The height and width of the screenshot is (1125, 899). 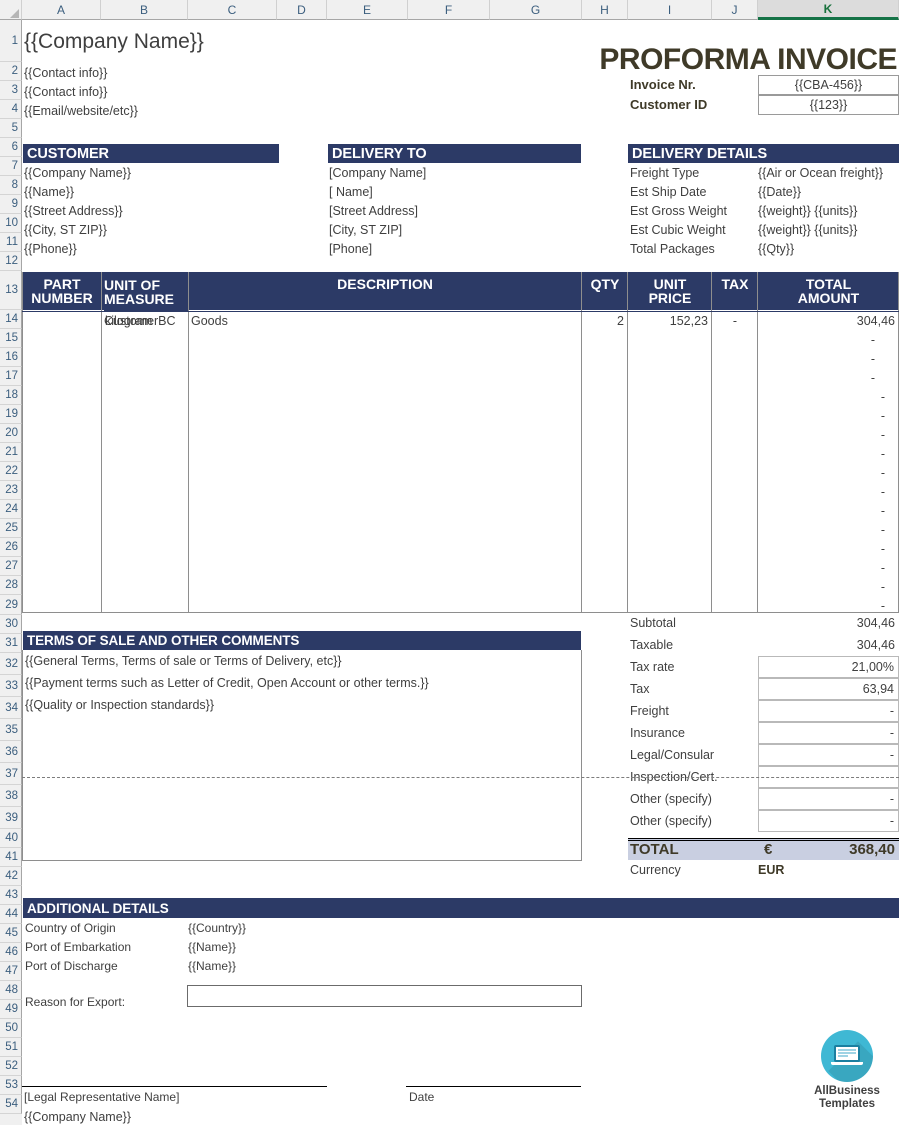 What do you see at coordinates (11, 204) in the screenshot?
I see `row-header-9: 9` at bounding box center [11, 204].